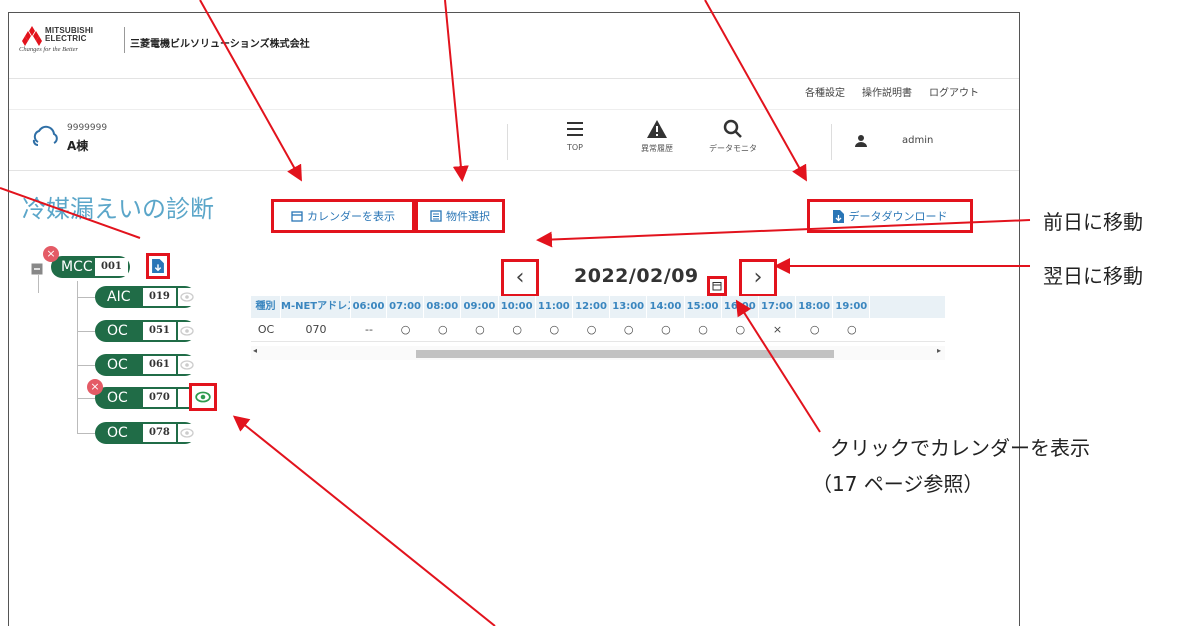 This screenshot has height=626, width=1177. What do you see at coordinates (87, 128) in the screenshot?
I see `building-number: 9999999` at bounding box center [87, 128].